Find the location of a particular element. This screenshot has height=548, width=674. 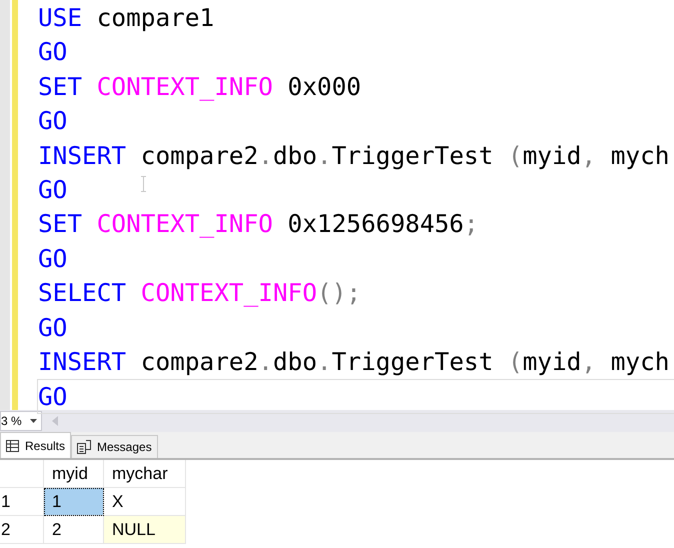

code-line: SET CONTEXT_INFO 0x000 is located at coordinates (199, 86).